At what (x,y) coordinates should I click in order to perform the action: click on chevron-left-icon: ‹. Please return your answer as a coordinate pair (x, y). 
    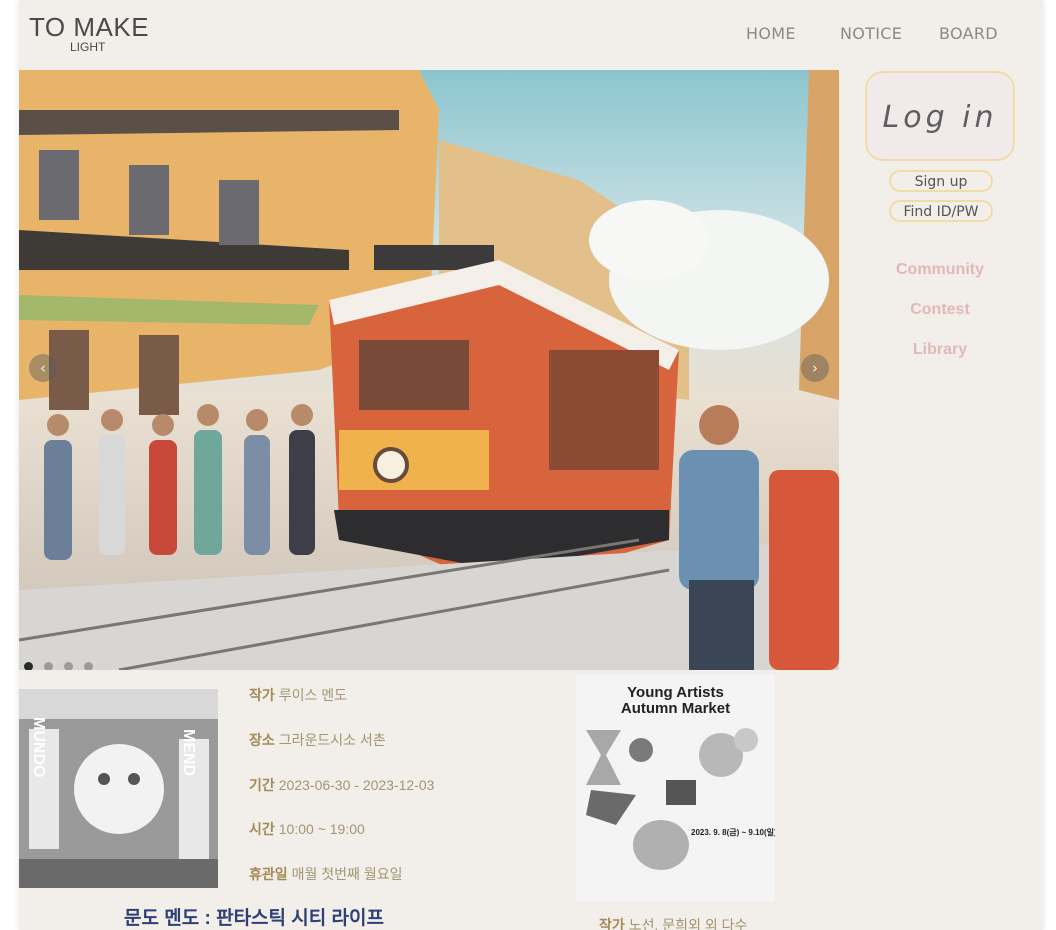
    Looking at the image, I should click on (43, 368).